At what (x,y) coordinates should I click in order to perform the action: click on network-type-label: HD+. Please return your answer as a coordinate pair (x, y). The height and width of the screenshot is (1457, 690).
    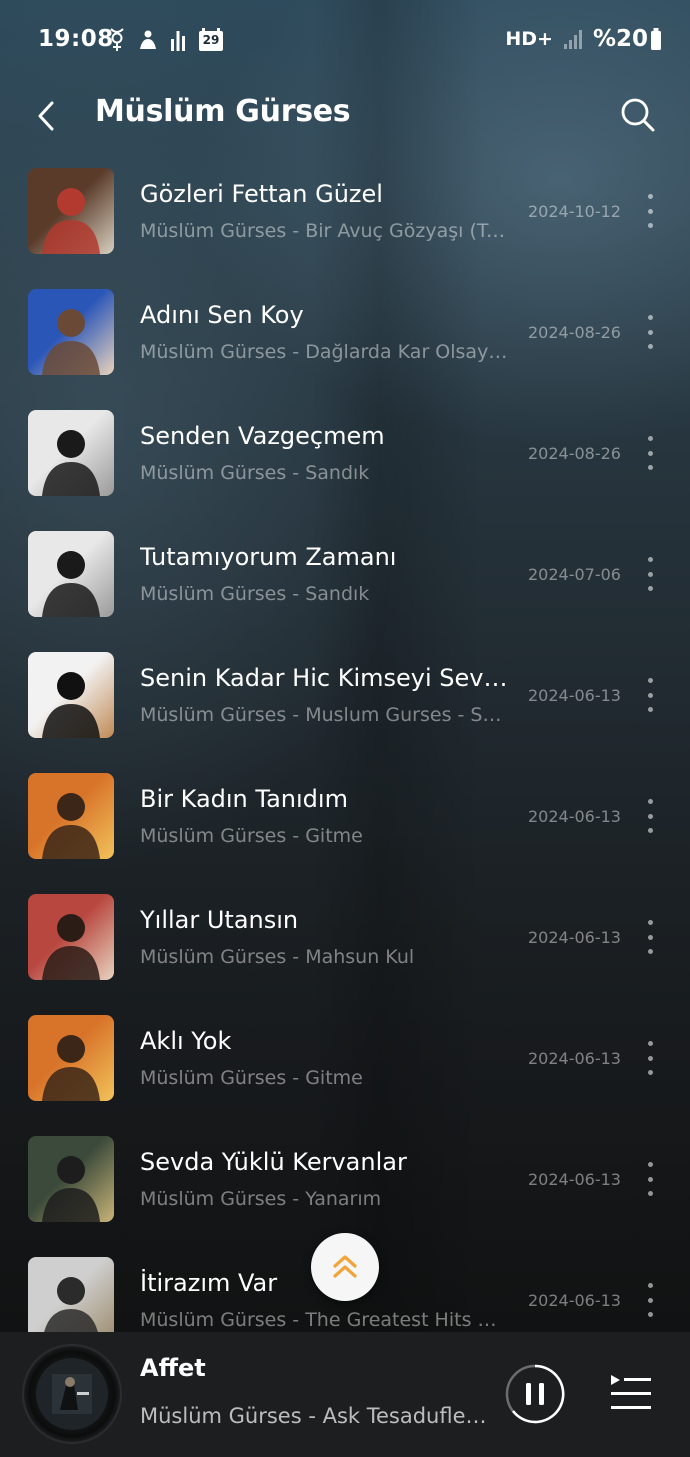
    Looking at the image, I should click on (529, 39).